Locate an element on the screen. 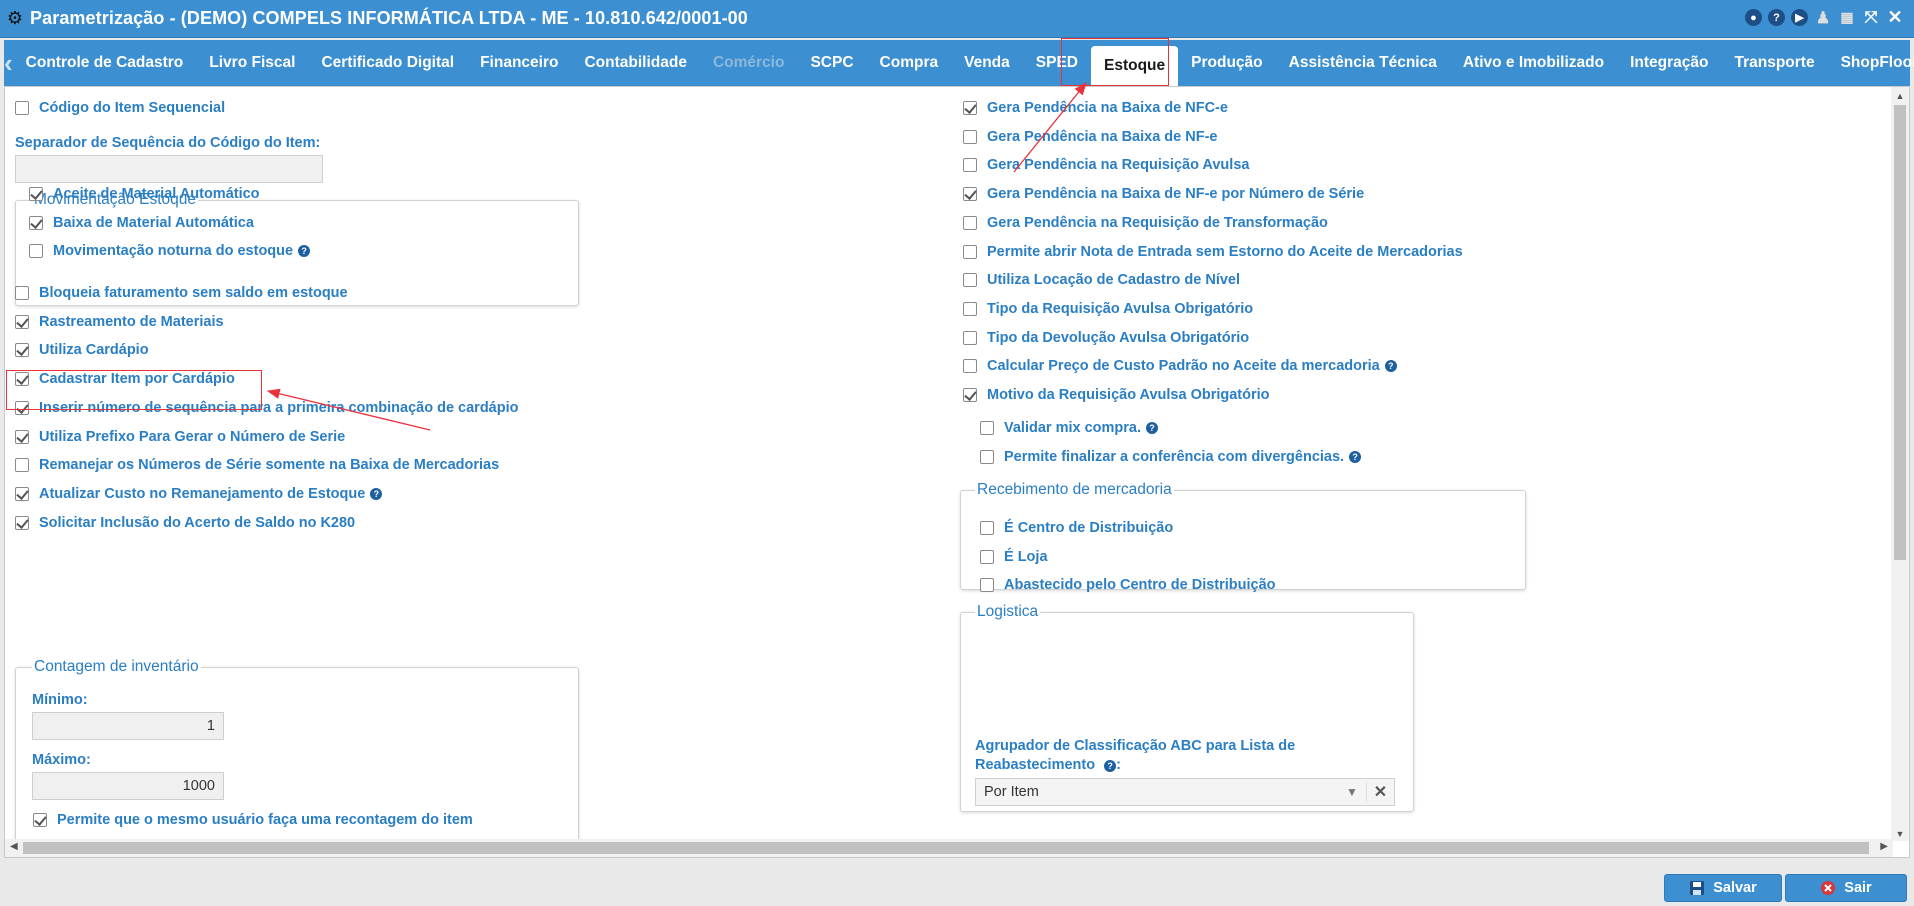 The image size is (1914, 906). tab-transporte: Transporte is located at coordinates (1774, 63).